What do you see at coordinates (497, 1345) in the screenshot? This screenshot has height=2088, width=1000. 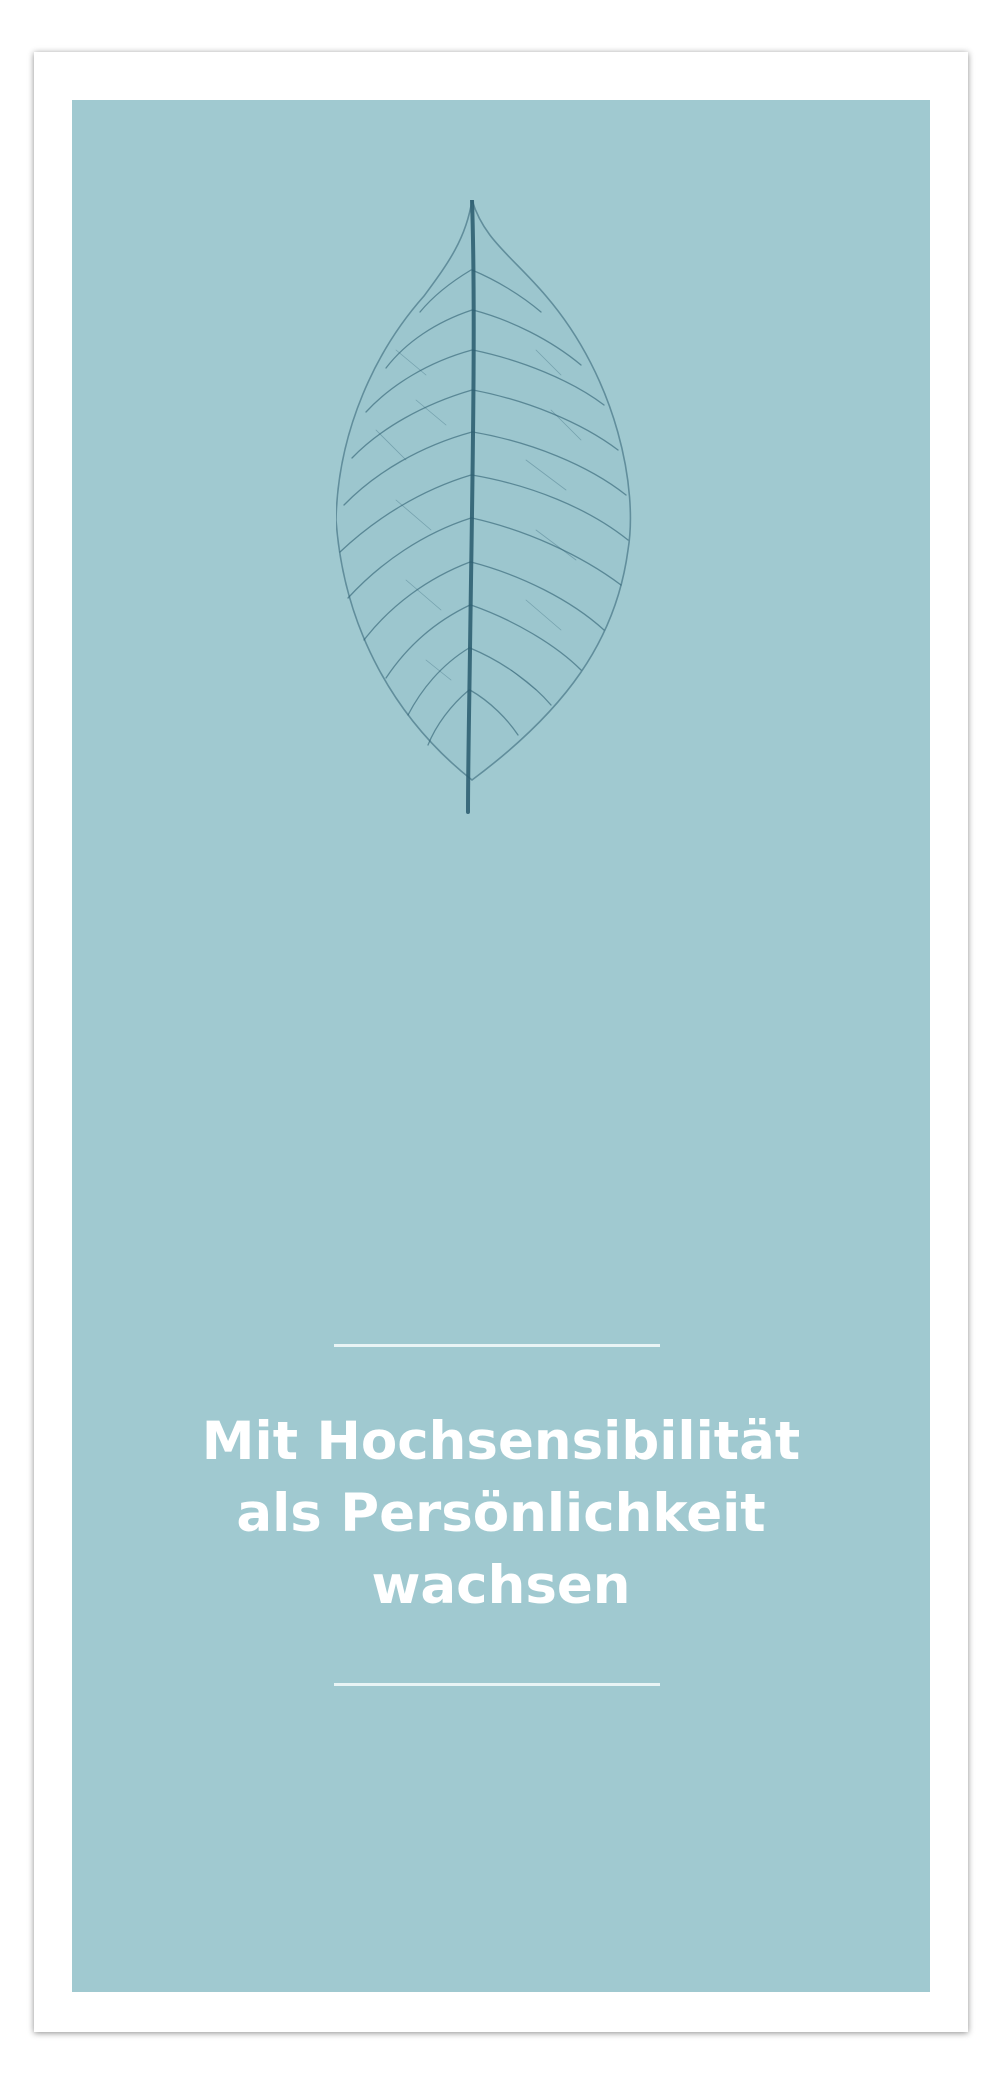 I see `divider-top` at bounding box center [497, 1345].